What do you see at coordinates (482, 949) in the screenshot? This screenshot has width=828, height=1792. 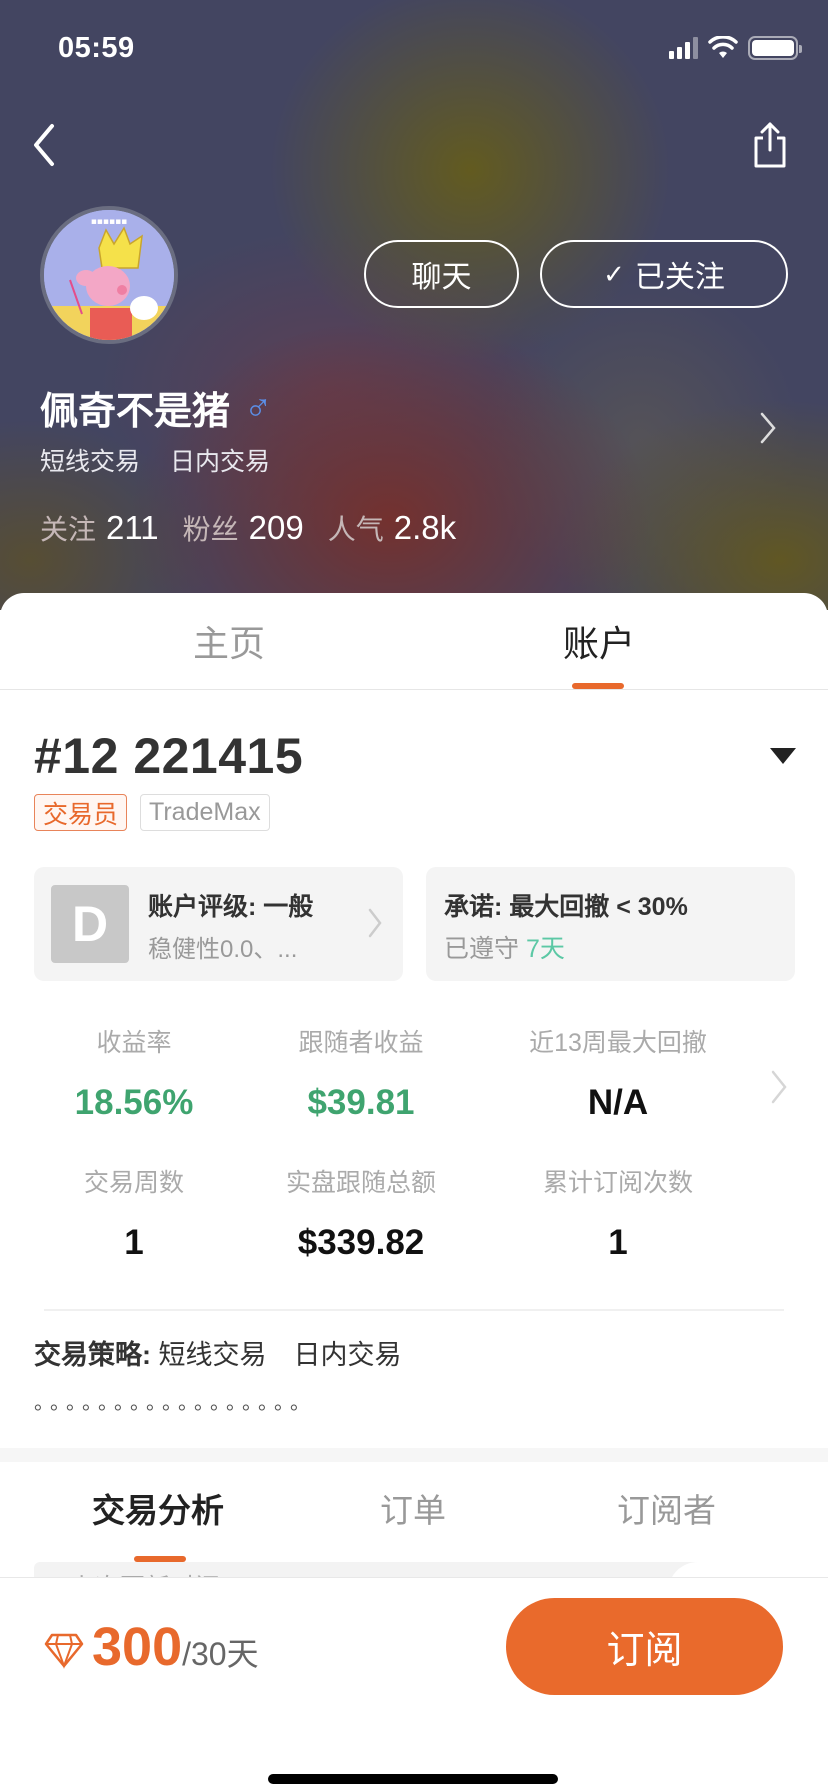 I see `promise-kept-label: 已遵守` at bounding box center [482, 949].